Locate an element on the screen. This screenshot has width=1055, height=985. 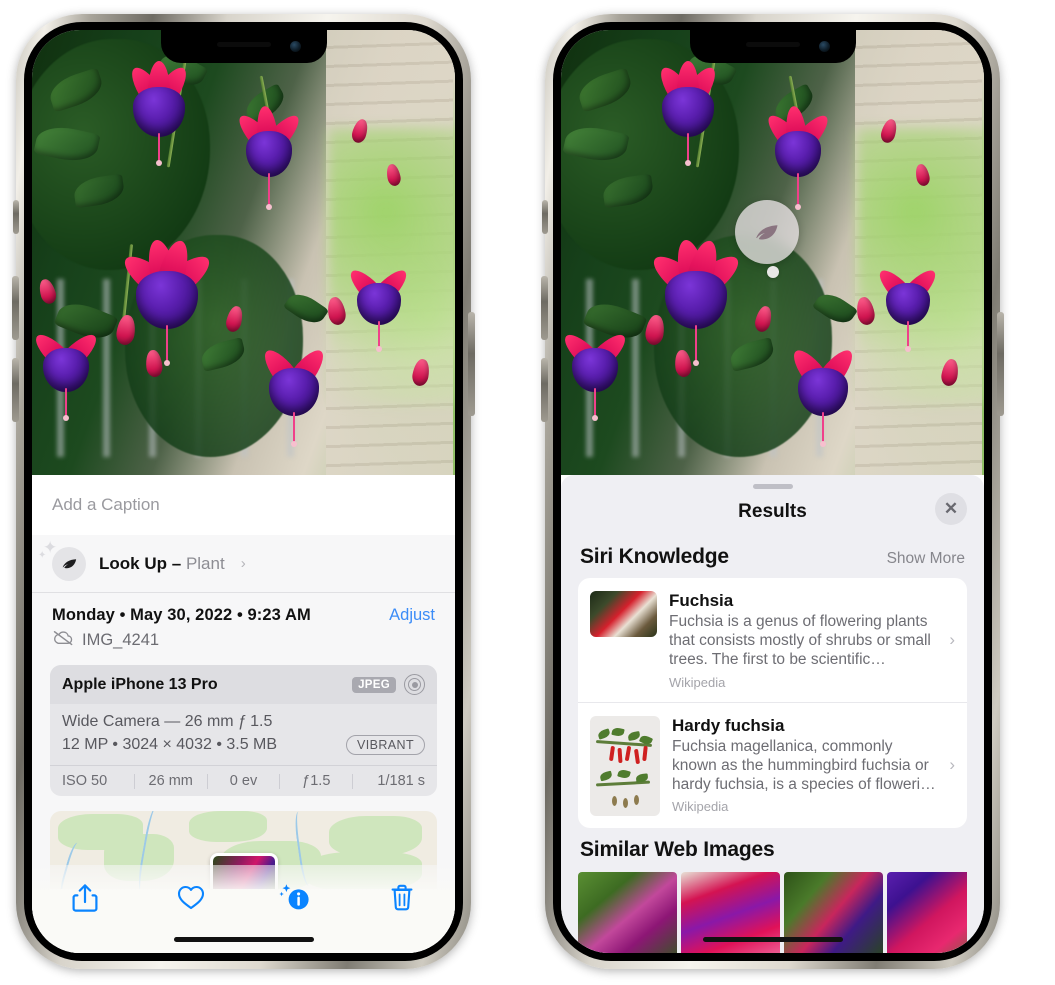
adjust-button: Adjust is located at coordinates (412, 615).